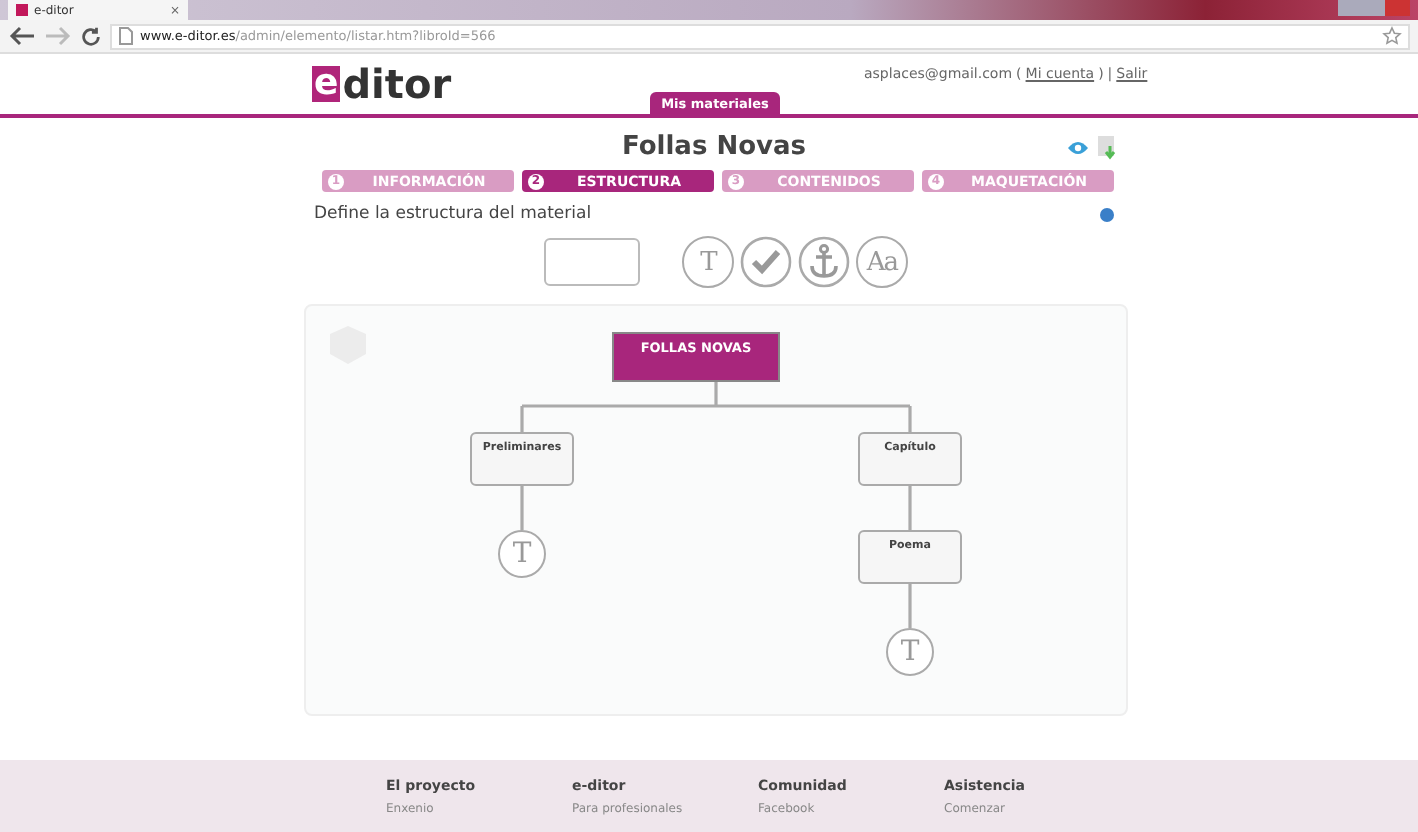 The height and width of the screenshot is (832, 1418). I want to click on eye-icon, so click(1078, 148).